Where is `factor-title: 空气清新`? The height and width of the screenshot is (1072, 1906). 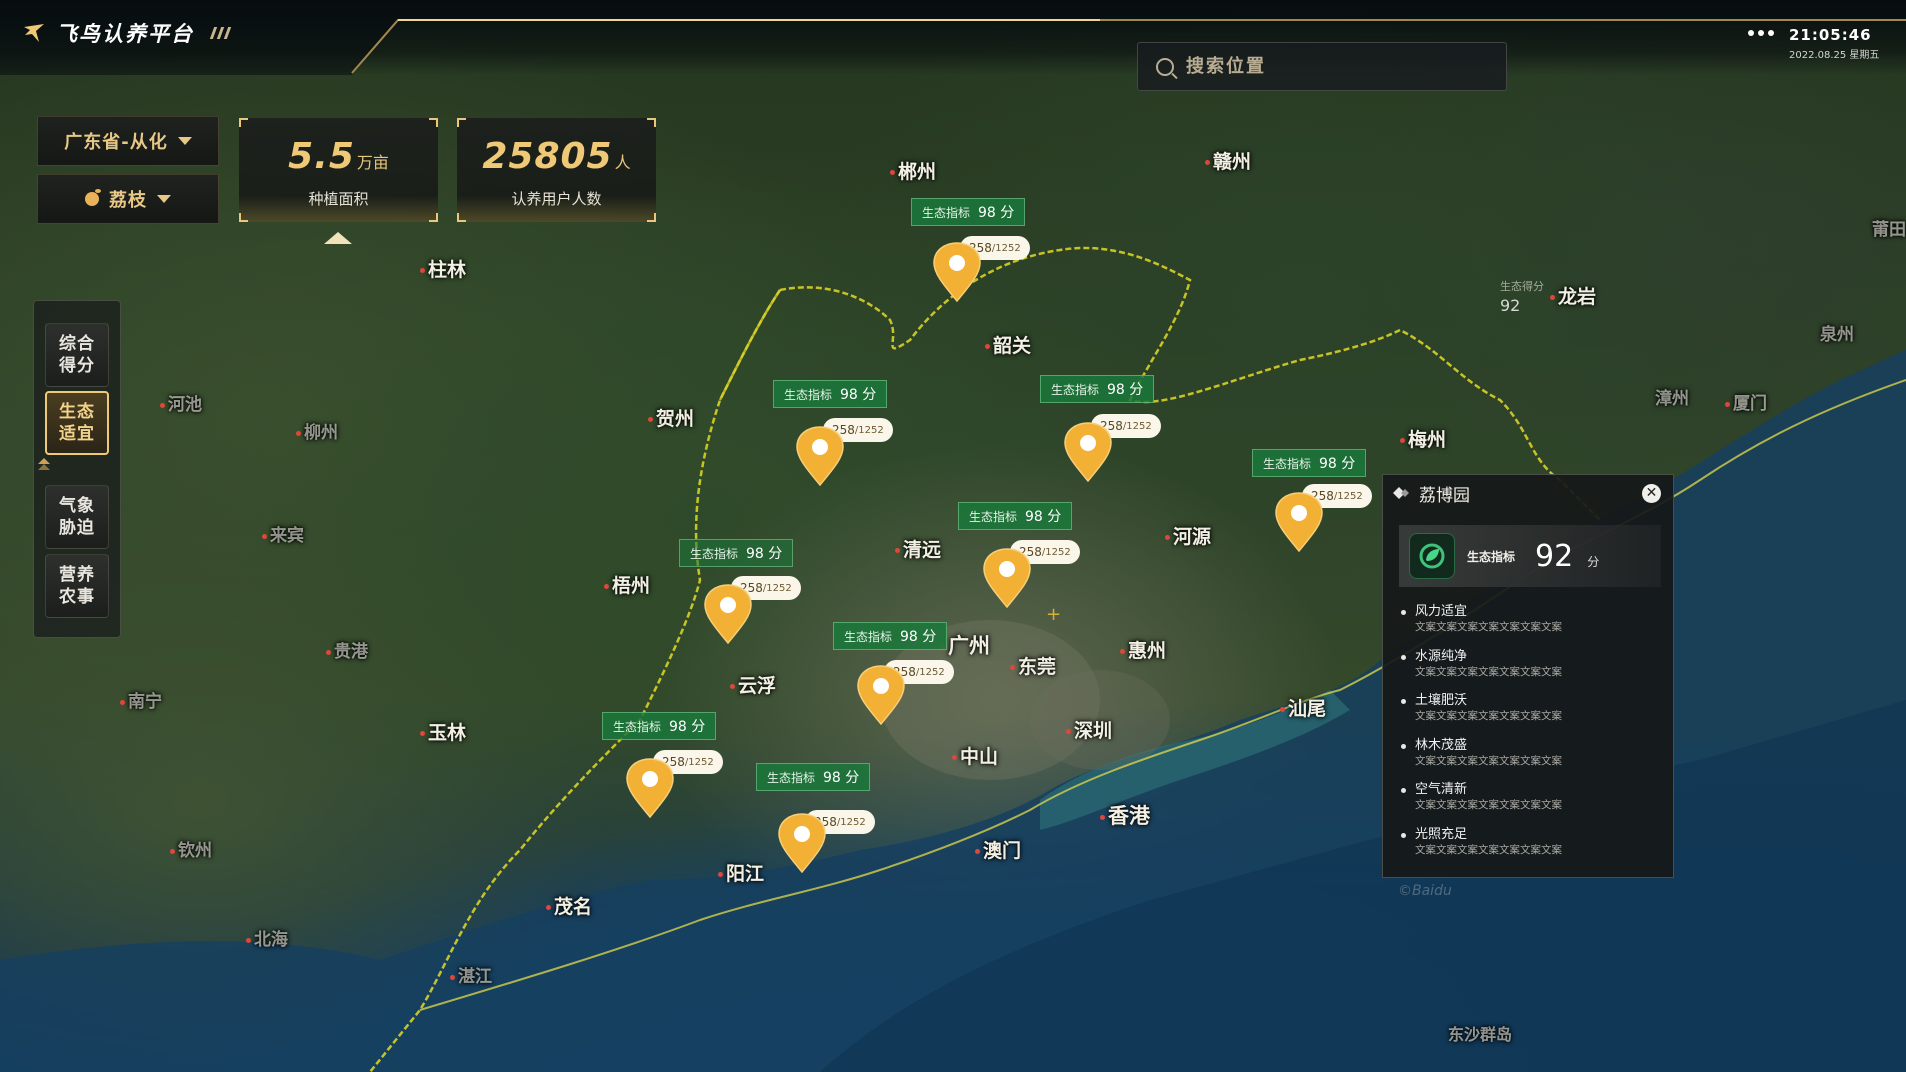 factor-title: 空气清新 is located at coordinates (1441, 789).